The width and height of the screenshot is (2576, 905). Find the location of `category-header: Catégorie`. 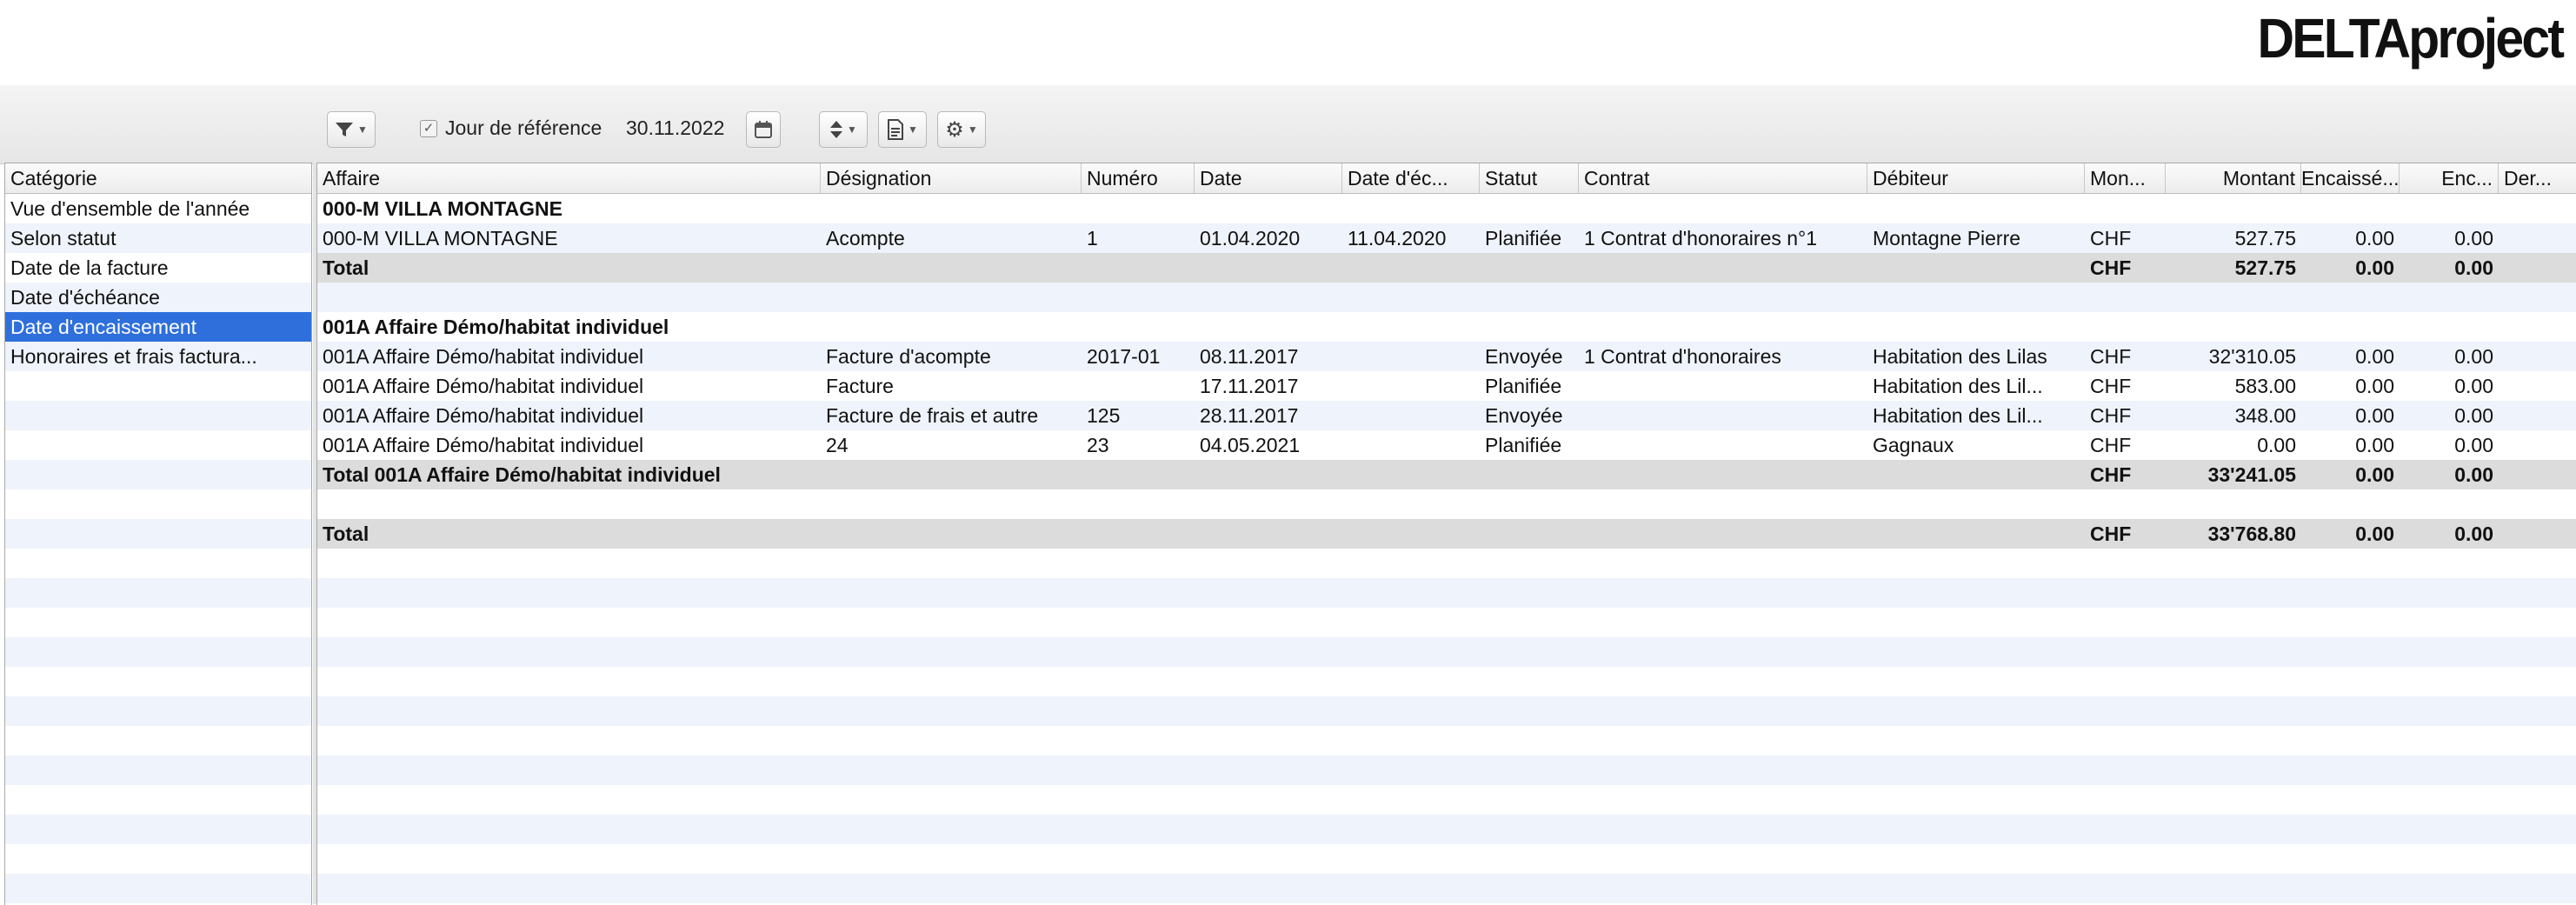

category-header: Catégorie is located at coordinates (158, 178).